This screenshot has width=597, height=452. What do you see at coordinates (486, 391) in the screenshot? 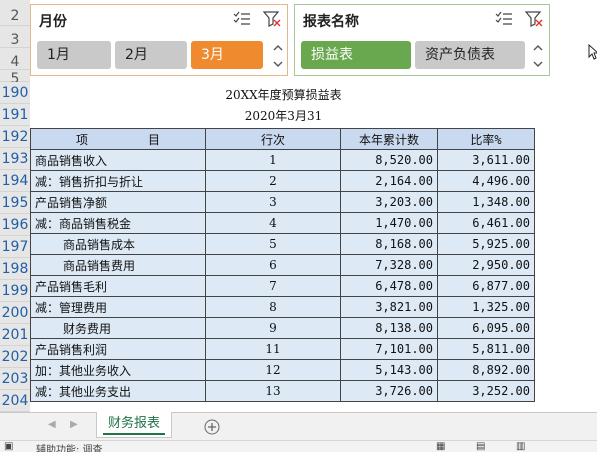
I see `cell-rate: 3,252.00` at bounding box center [486, 391].